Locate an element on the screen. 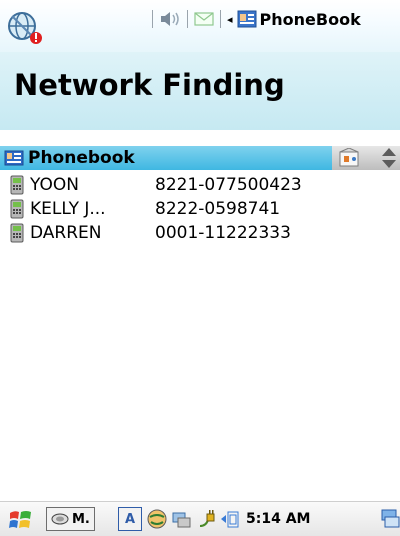  running-app-button: M. is located at coordinates (70, 519).